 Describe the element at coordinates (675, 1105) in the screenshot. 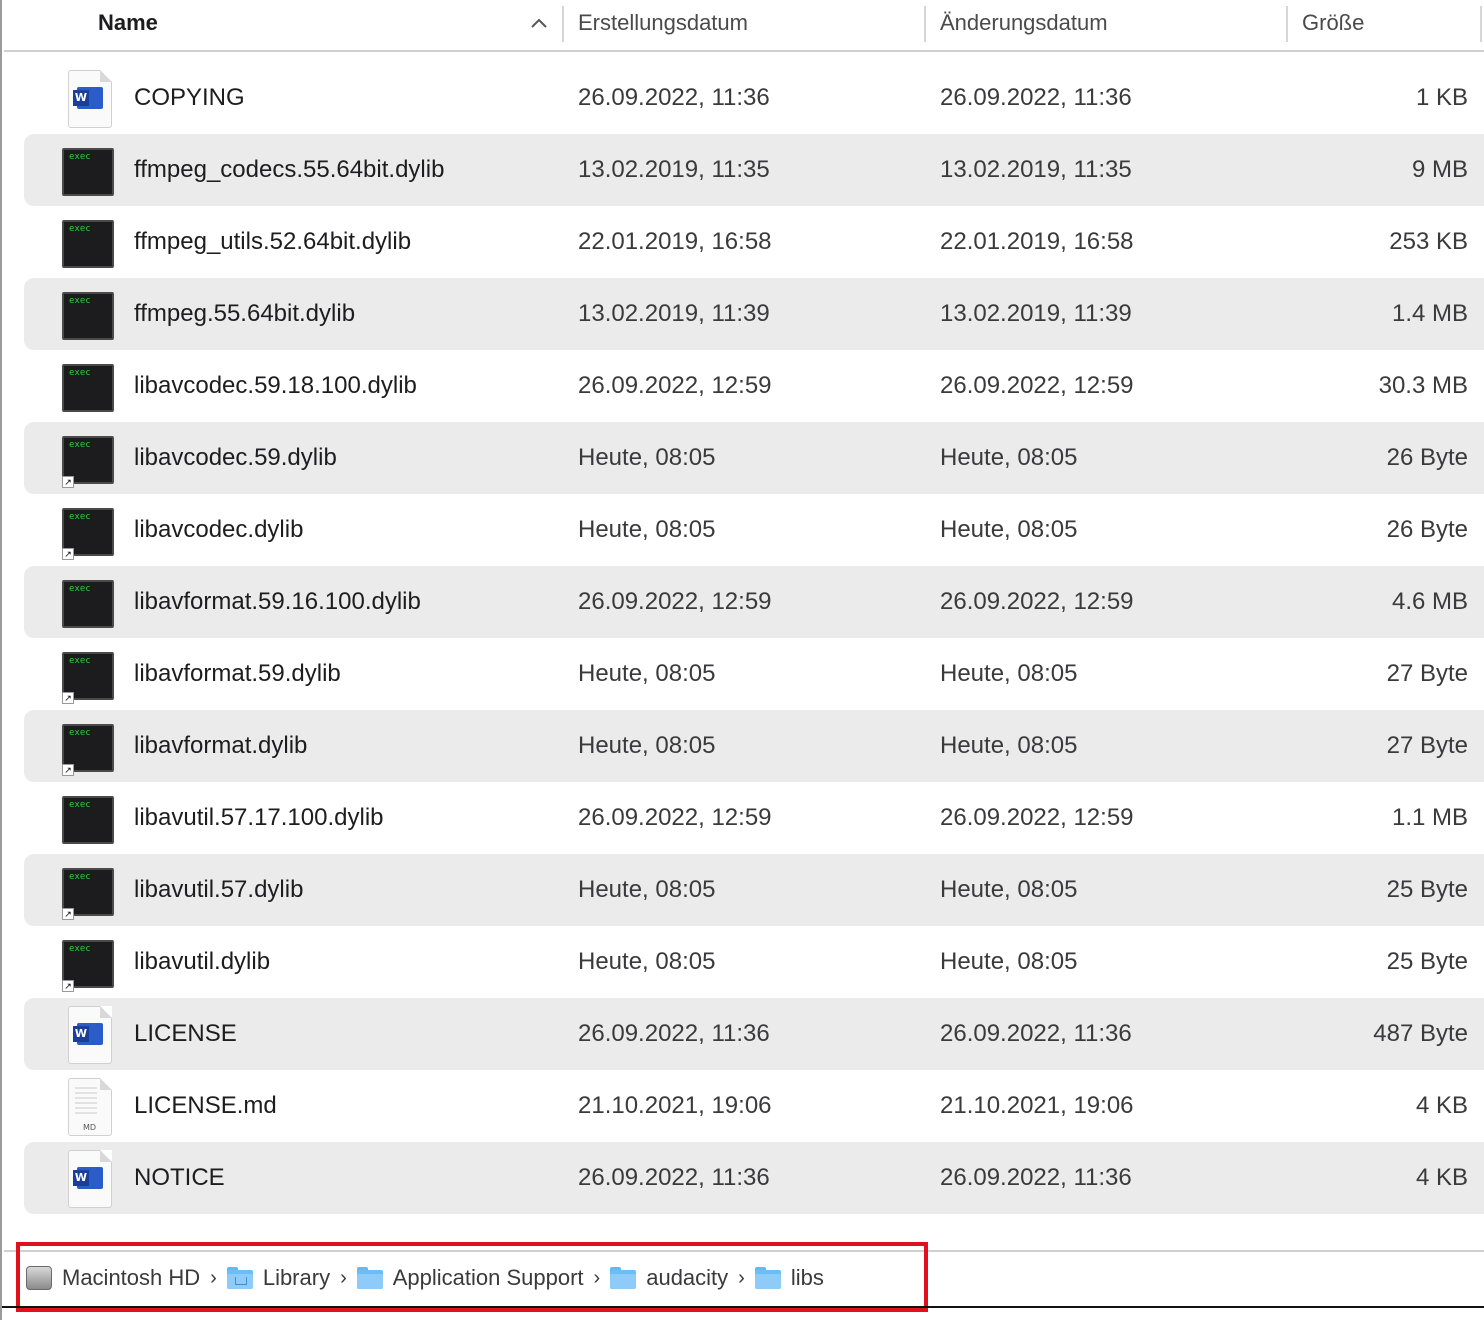

I see `file-created-date: 21.10.2021, 19:06` at that location.